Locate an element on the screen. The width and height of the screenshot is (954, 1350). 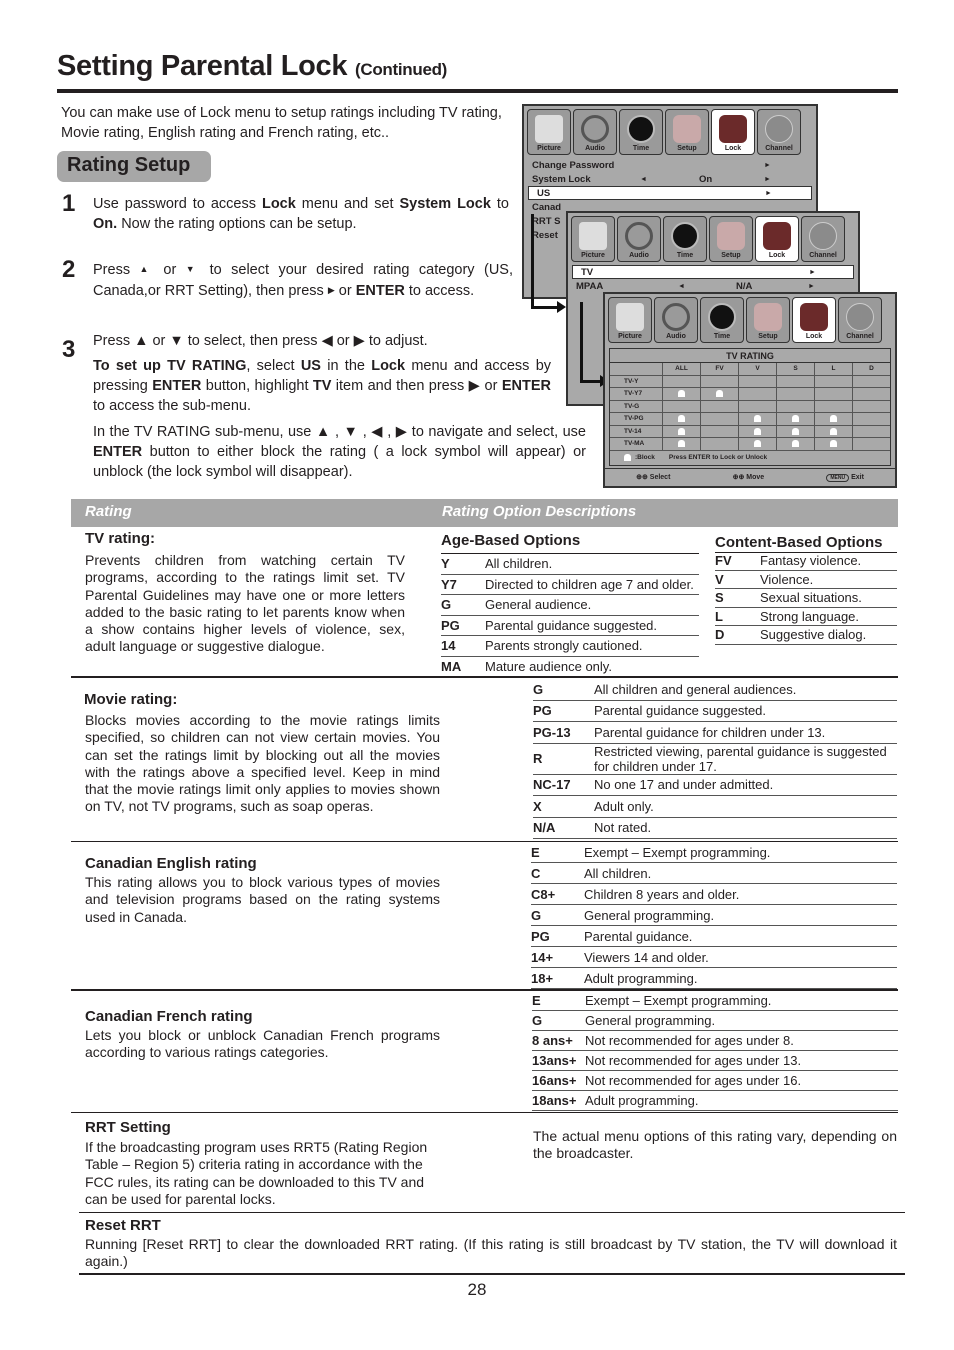
tv-rating-row: TV-Y is located at coordinates (750, 381).